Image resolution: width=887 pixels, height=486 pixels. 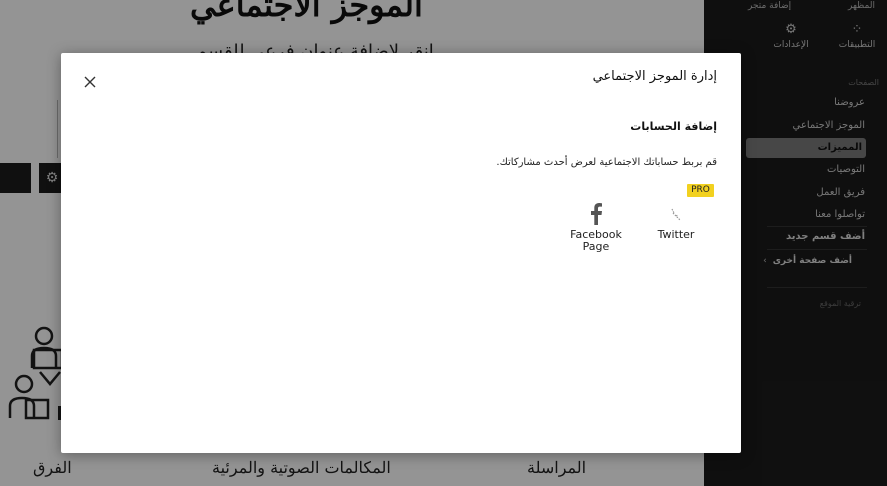 I want to click on modal-title: إدارة الموجز الاجتماعي, so click(x=654, y=76).